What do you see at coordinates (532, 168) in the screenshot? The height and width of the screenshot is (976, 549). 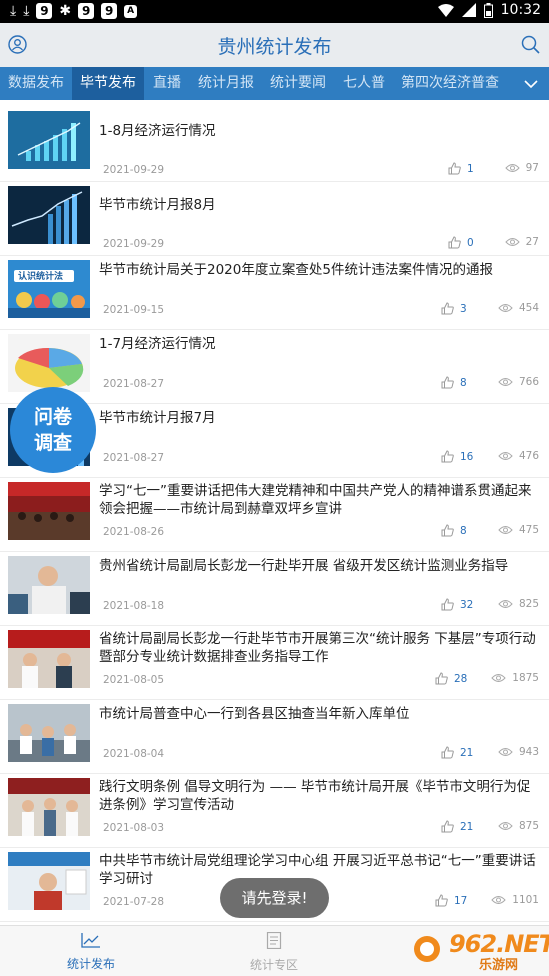 I see `view-count: 97` at bounding box center [532, 168].